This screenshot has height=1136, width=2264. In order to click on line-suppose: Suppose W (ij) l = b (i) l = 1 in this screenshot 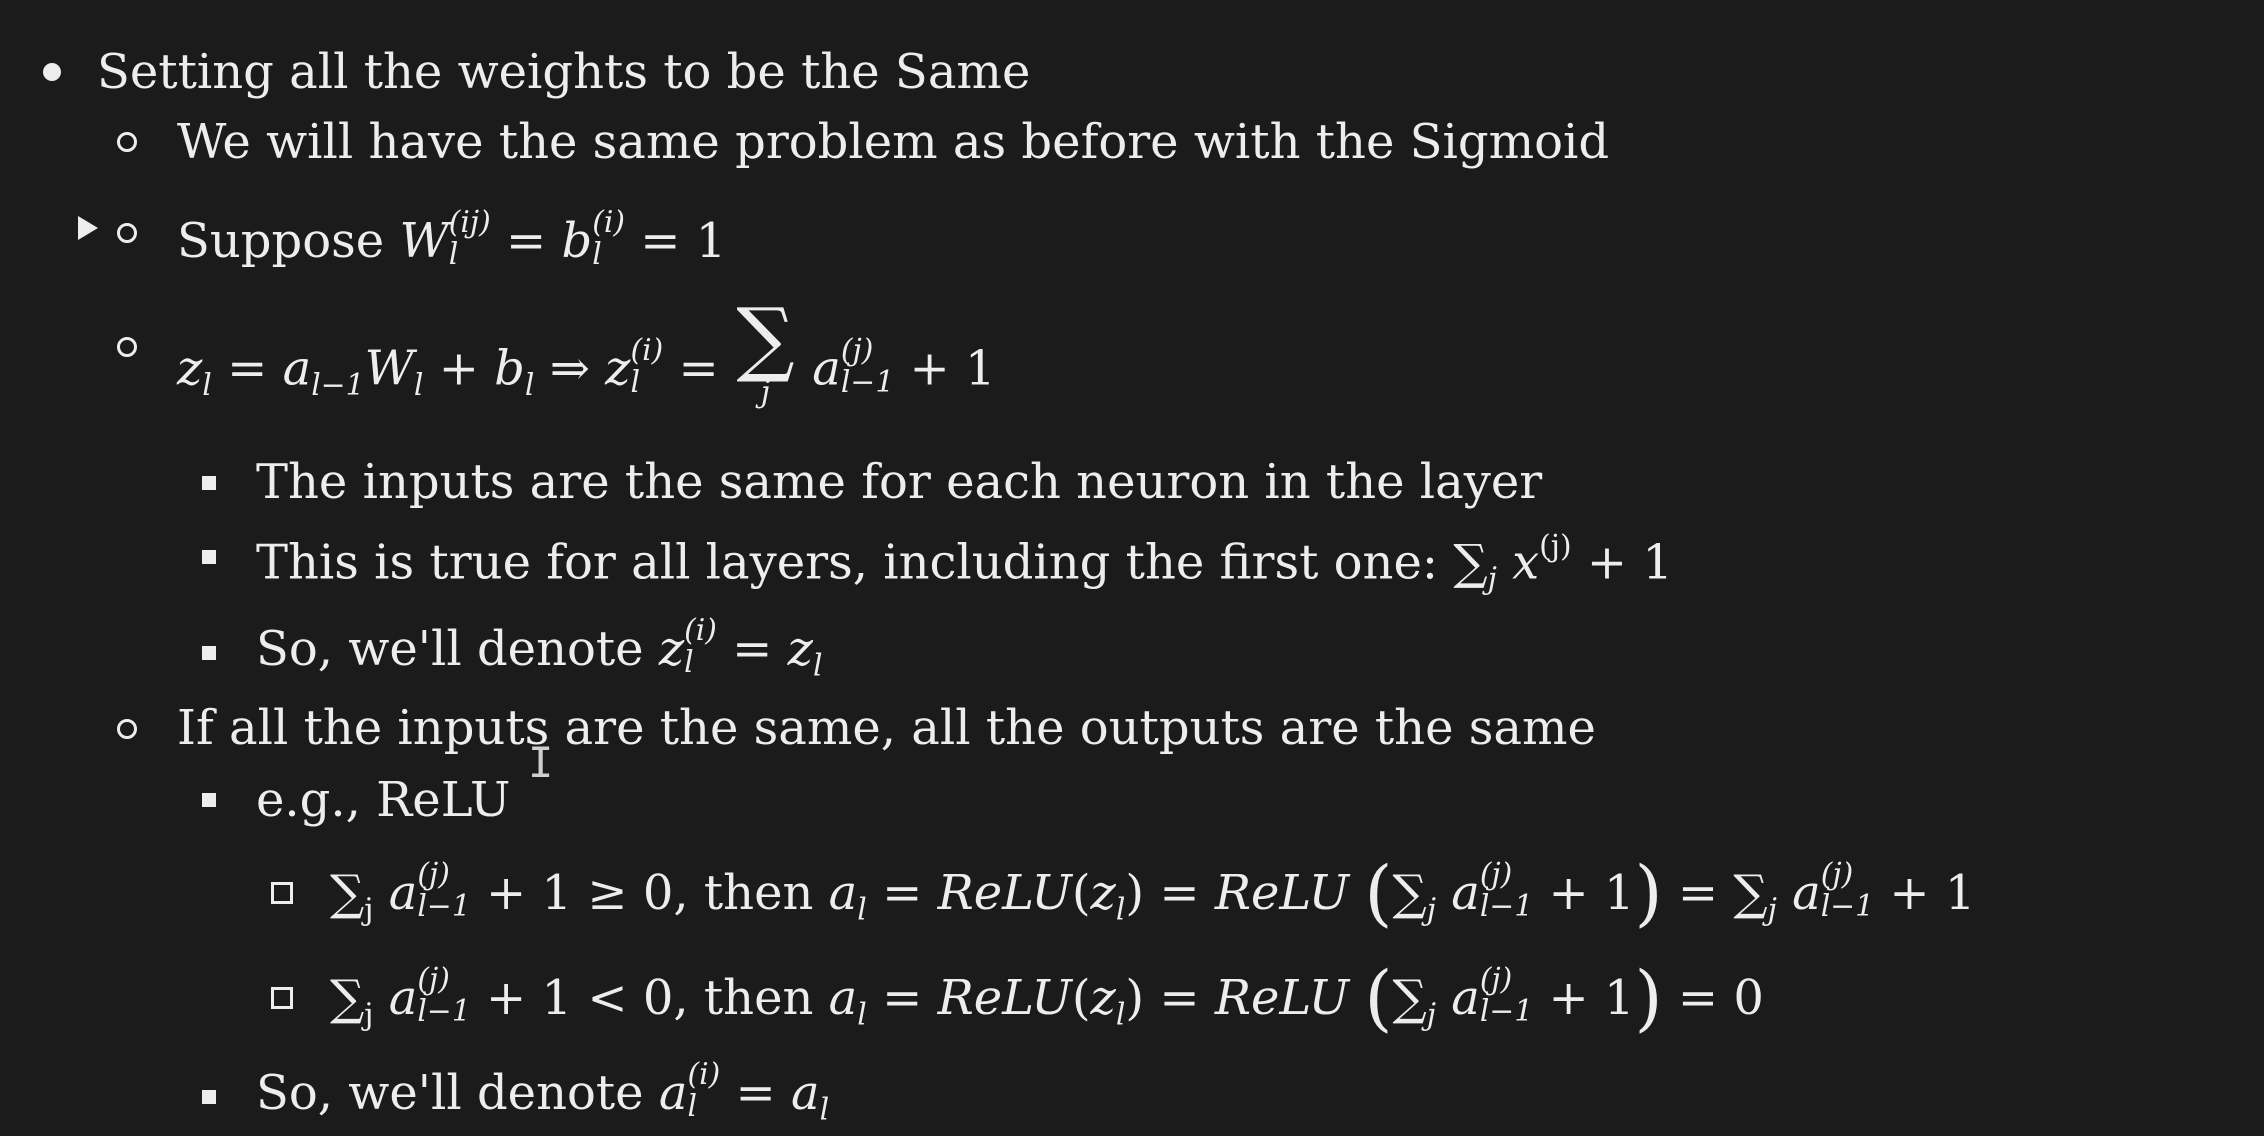, I will do `click(451, 239)`.